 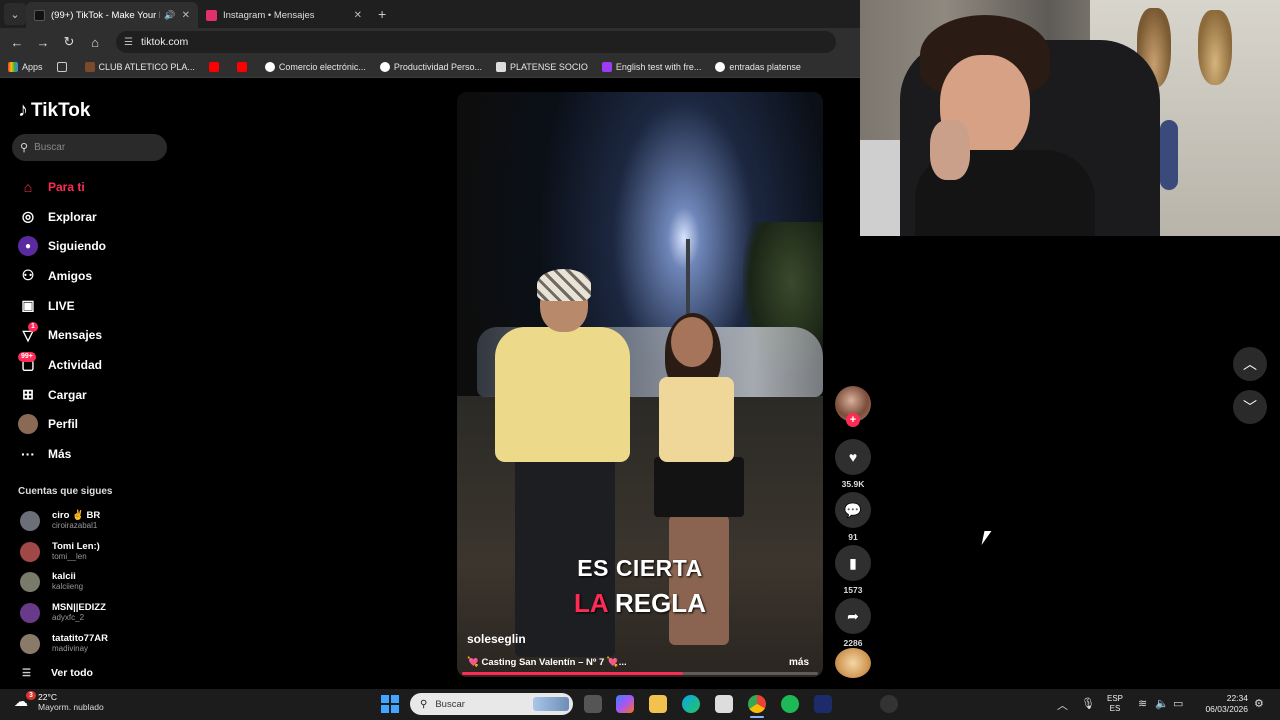 I want to click on follow-plus-icon: +, so click(x=853, y=420).